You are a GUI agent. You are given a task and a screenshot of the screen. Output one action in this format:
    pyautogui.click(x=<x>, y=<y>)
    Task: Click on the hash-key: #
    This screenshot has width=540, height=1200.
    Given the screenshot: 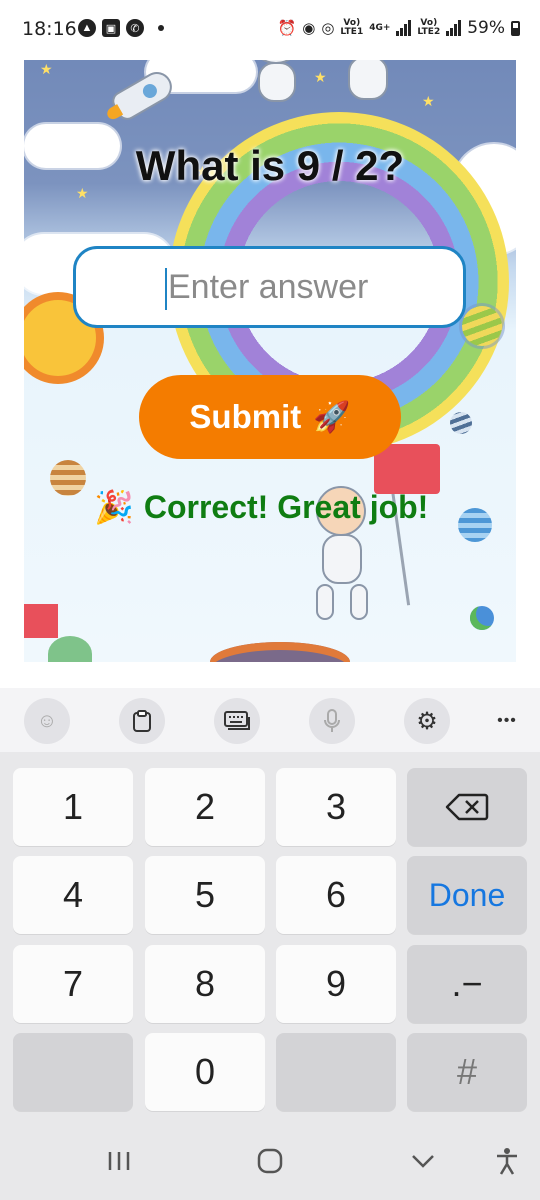 What is the action you would take?
    pyautogui.click(x=467, y=1072)
    